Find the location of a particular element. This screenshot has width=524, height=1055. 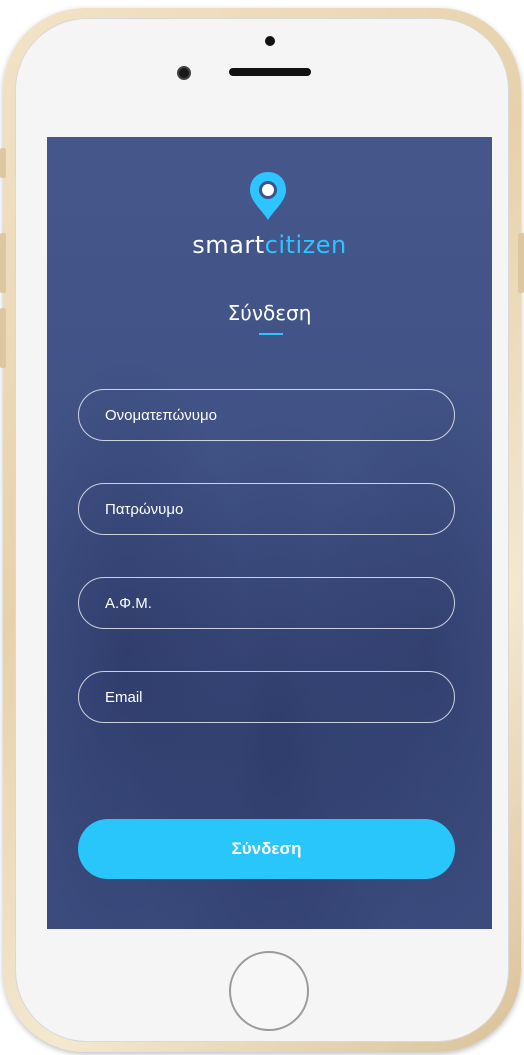

fathers-name-input is located at coordinates (266, 509).